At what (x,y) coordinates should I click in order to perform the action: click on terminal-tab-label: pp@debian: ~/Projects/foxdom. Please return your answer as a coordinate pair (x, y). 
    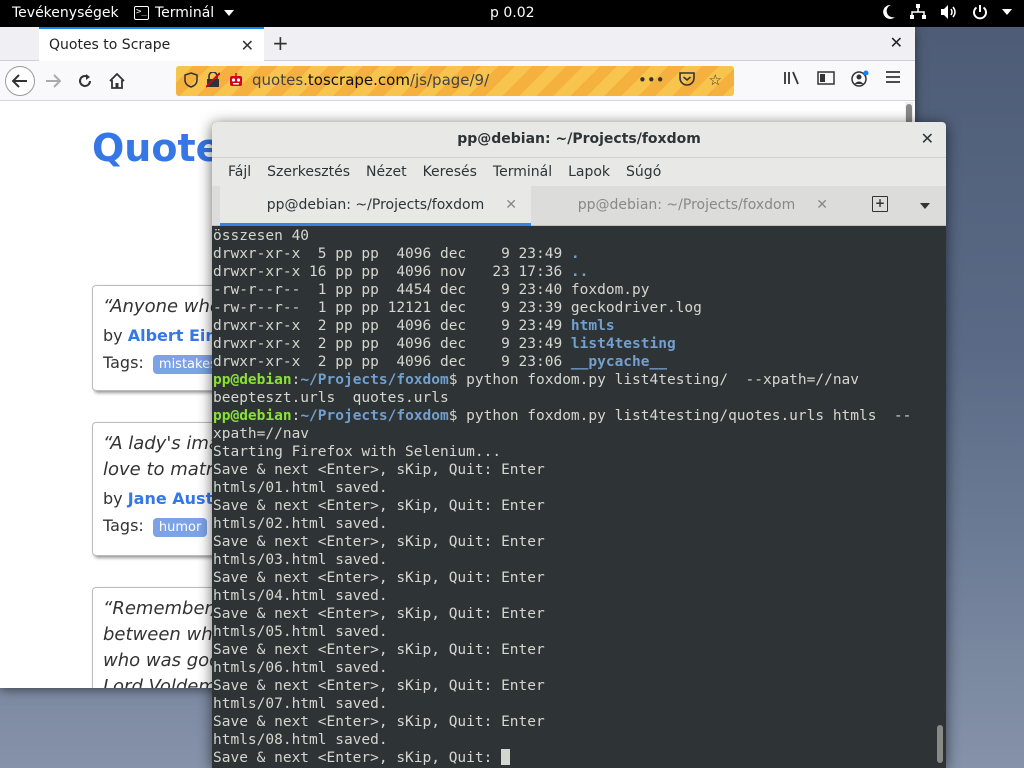
    Looking at the image, I should click on (375, 205).